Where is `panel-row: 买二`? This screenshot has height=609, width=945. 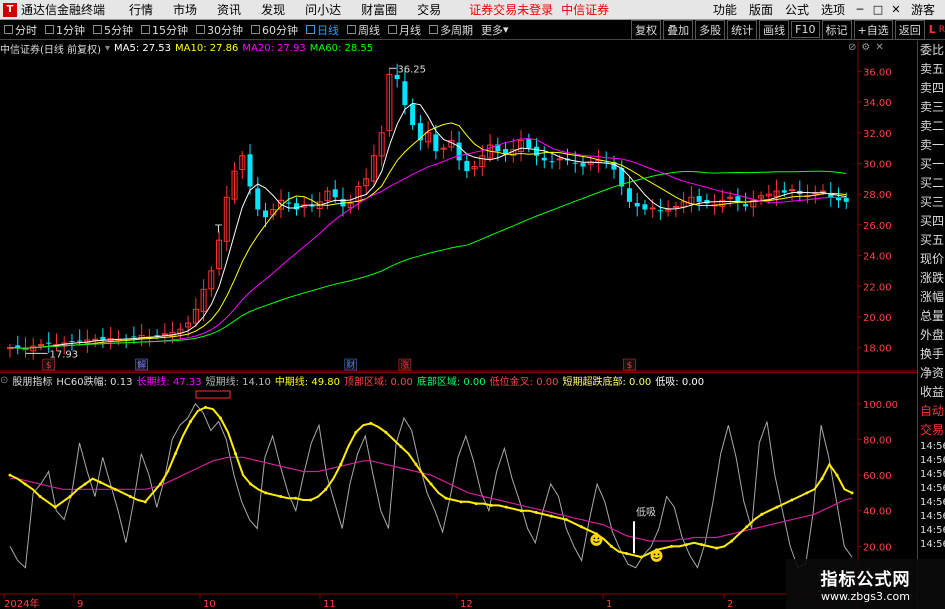
panel-row: 买二 is located at coordinates (931, 183).